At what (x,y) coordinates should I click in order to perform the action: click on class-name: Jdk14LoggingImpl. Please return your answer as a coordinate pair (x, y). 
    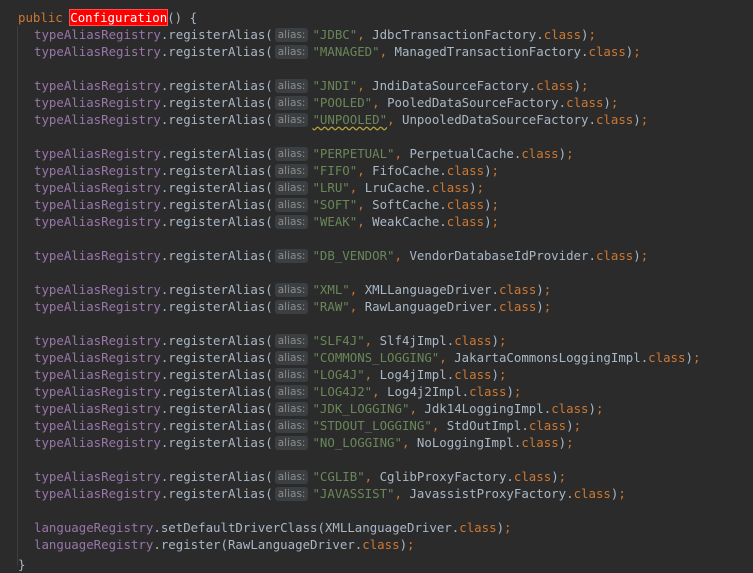
    Looking at the image, I should click on (483, 408).